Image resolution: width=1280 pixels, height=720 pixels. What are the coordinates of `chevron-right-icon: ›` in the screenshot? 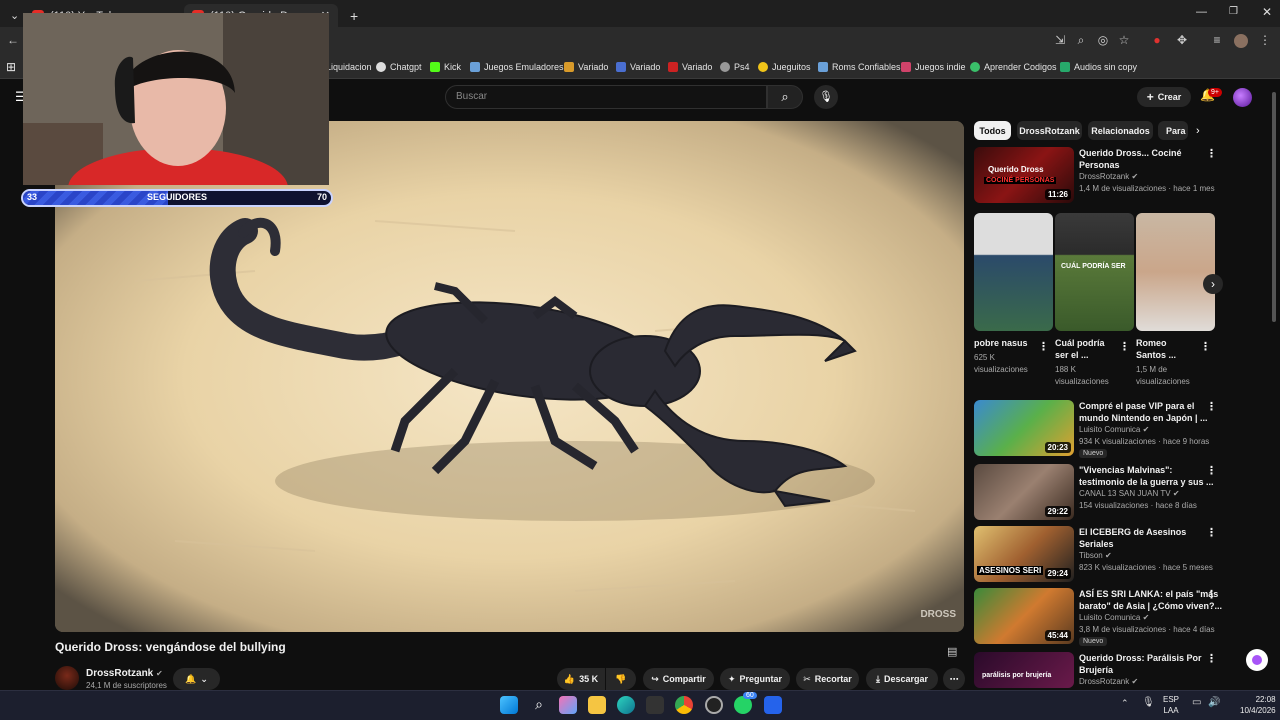 It's located at (1198, 131).